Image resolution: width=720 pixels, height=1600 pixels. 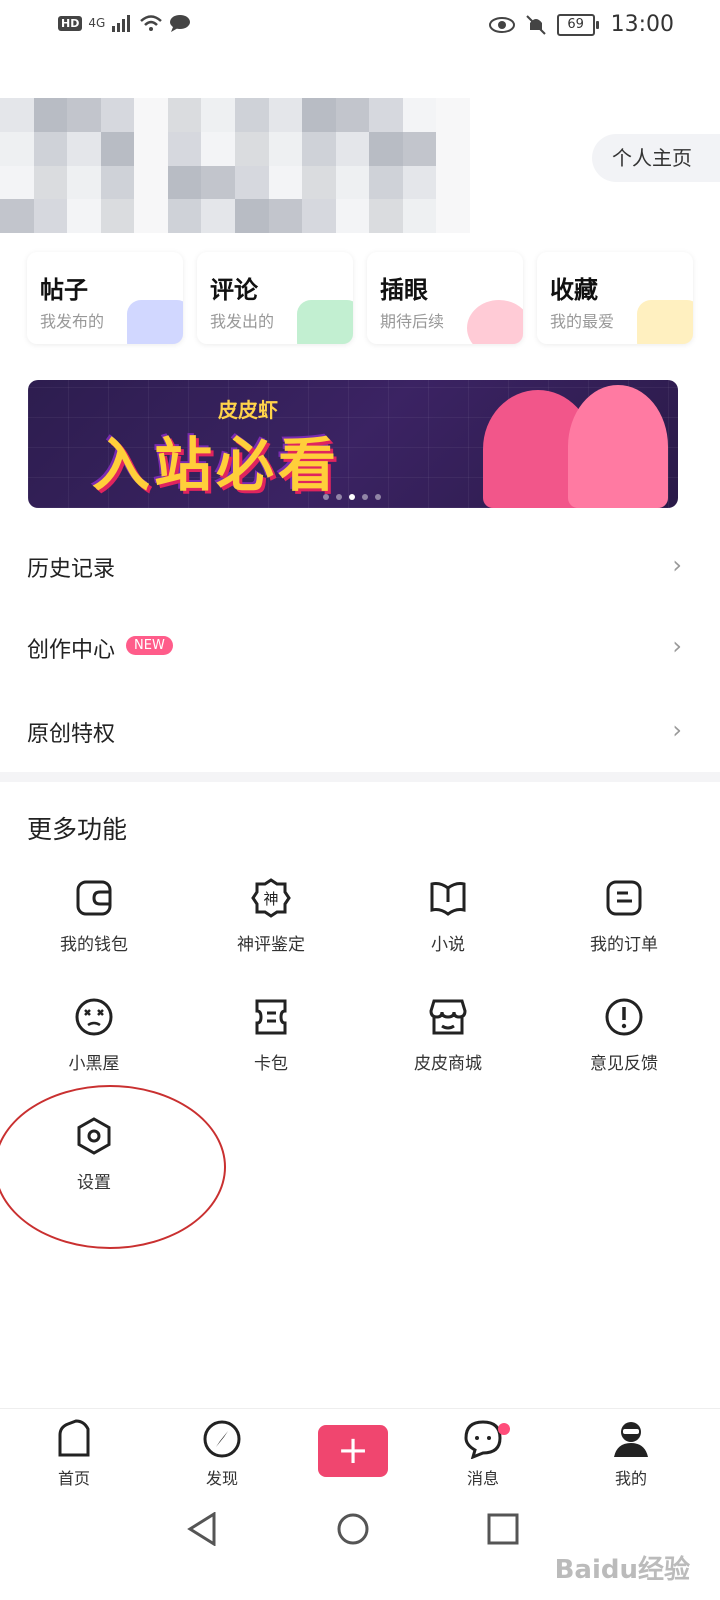 What do you see at coordinates (656, 158) in the screenshot?
I see `personal-homepage-button: 个人主页` at bounding box center [656, 158].